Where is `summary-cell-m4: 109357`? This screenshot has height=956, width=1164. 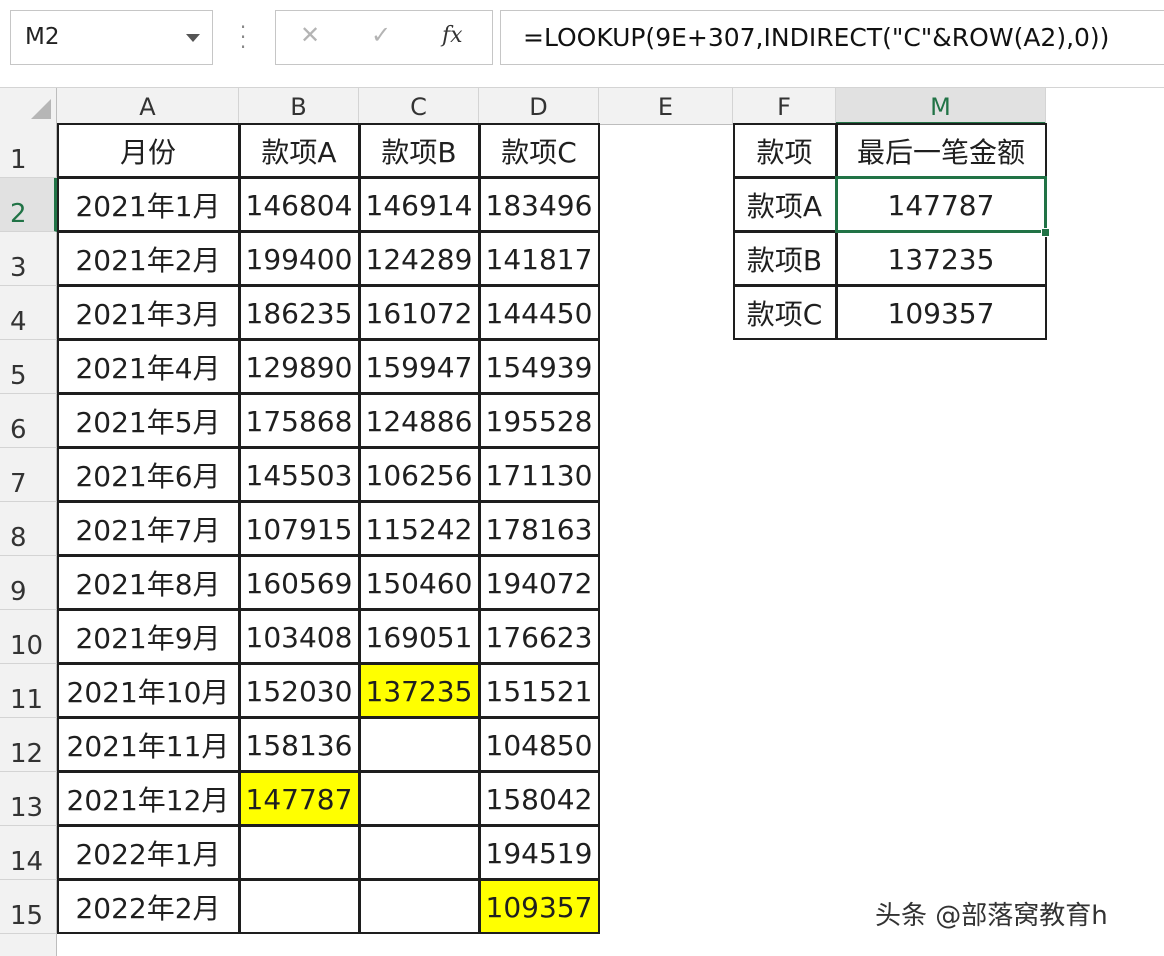 summary-cell-m4: 109357 is located at coordinates (941, 313).